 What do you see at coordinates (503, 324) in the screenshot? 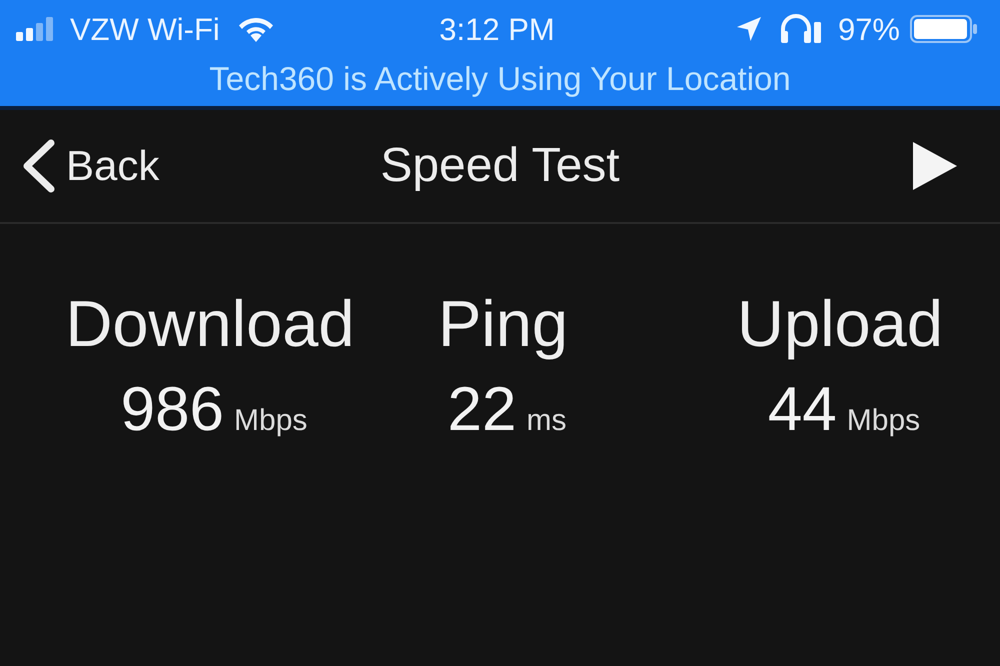
I see `result-label: Ping` at bounding box center [503, 324].